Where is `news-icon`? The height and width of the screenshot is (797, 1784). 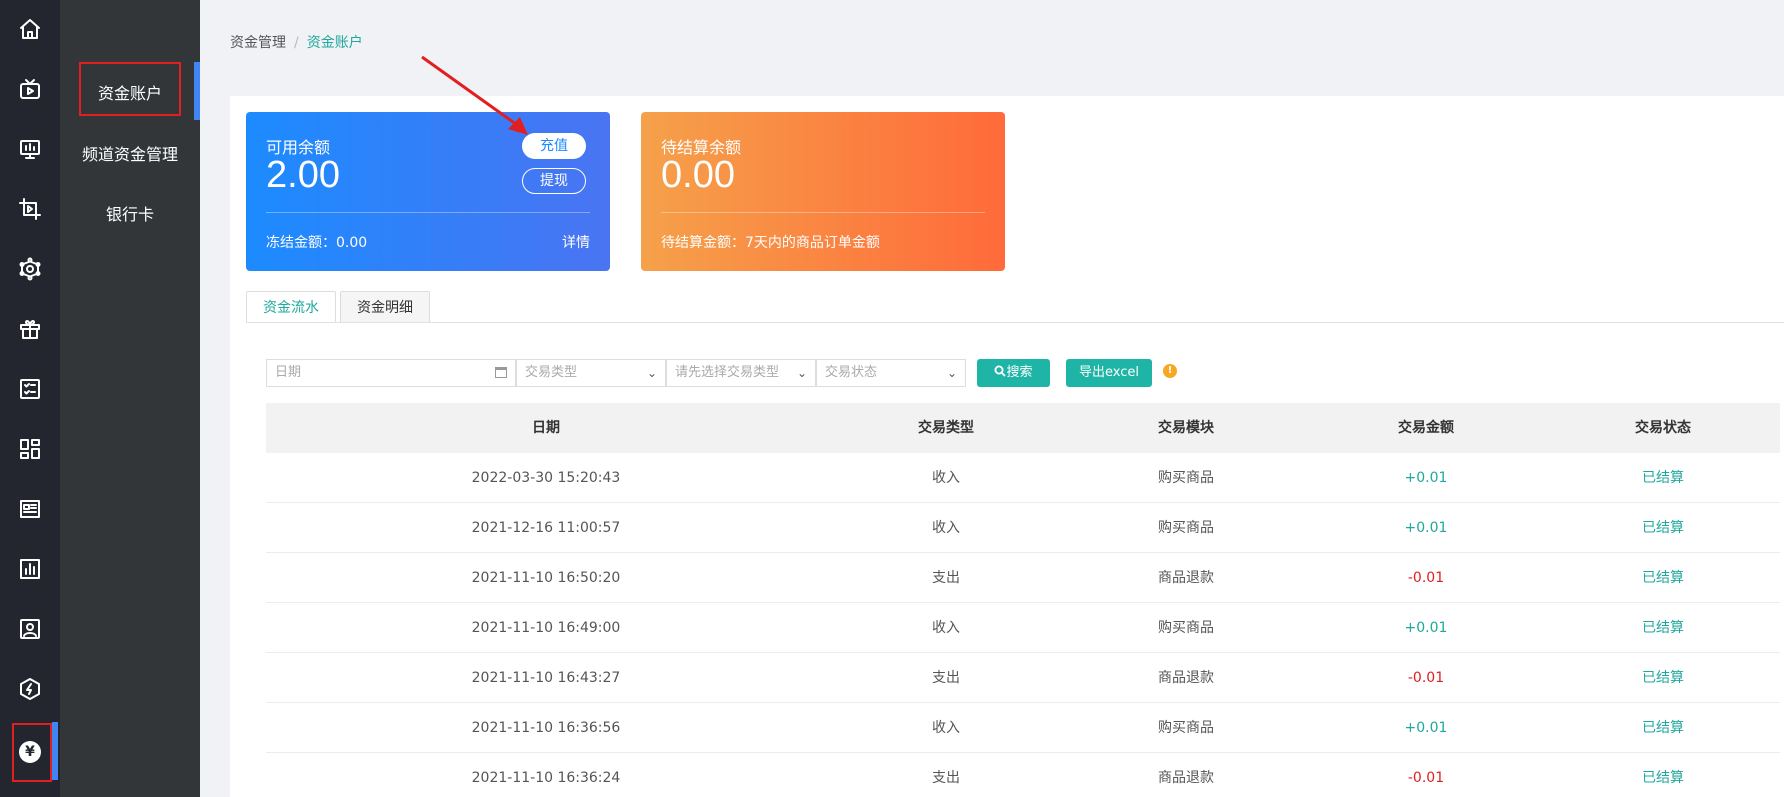
news-icon is located at coordinates (30, 509).